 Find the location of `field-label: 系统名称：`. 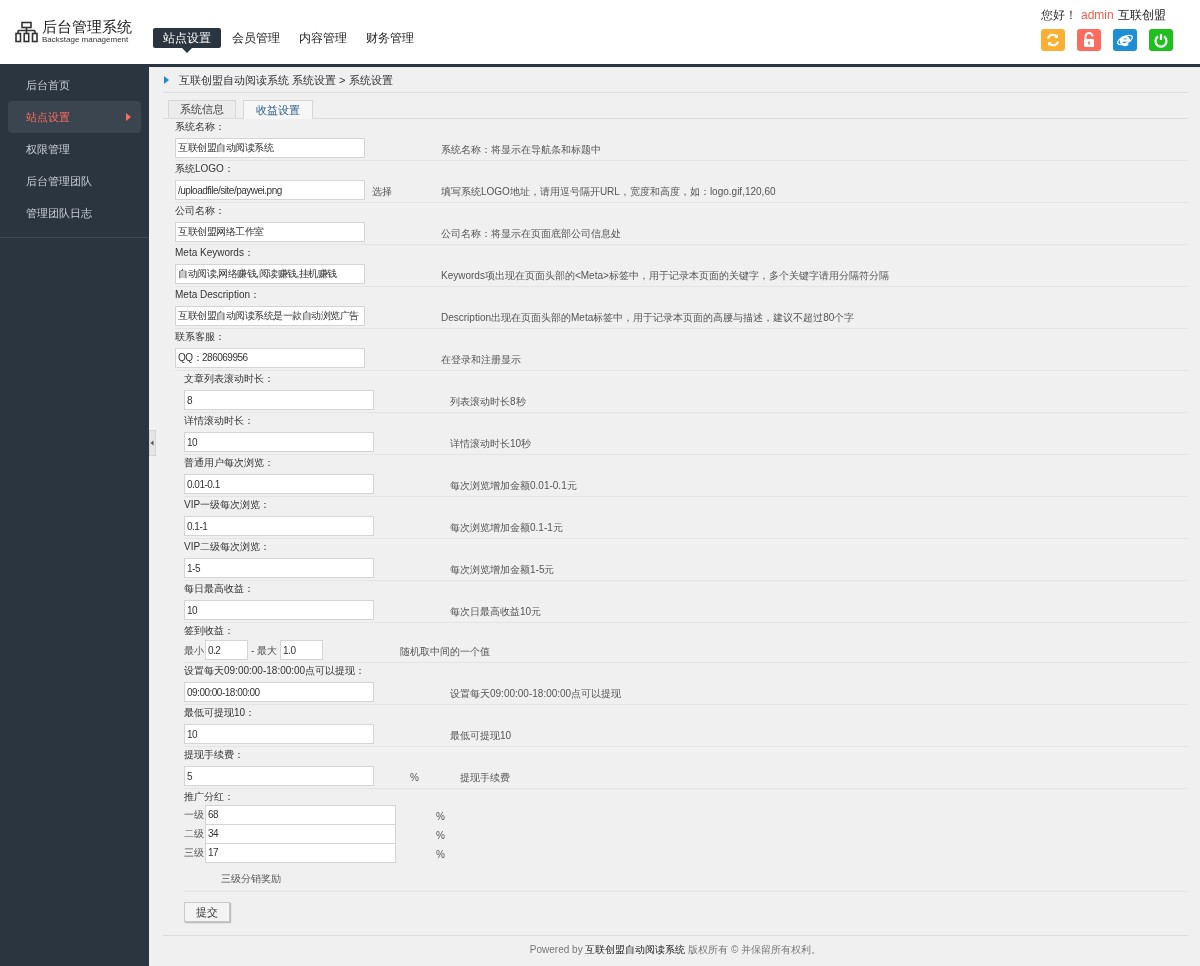

field-label: 系统名称： is located at coordinates (200, 127).